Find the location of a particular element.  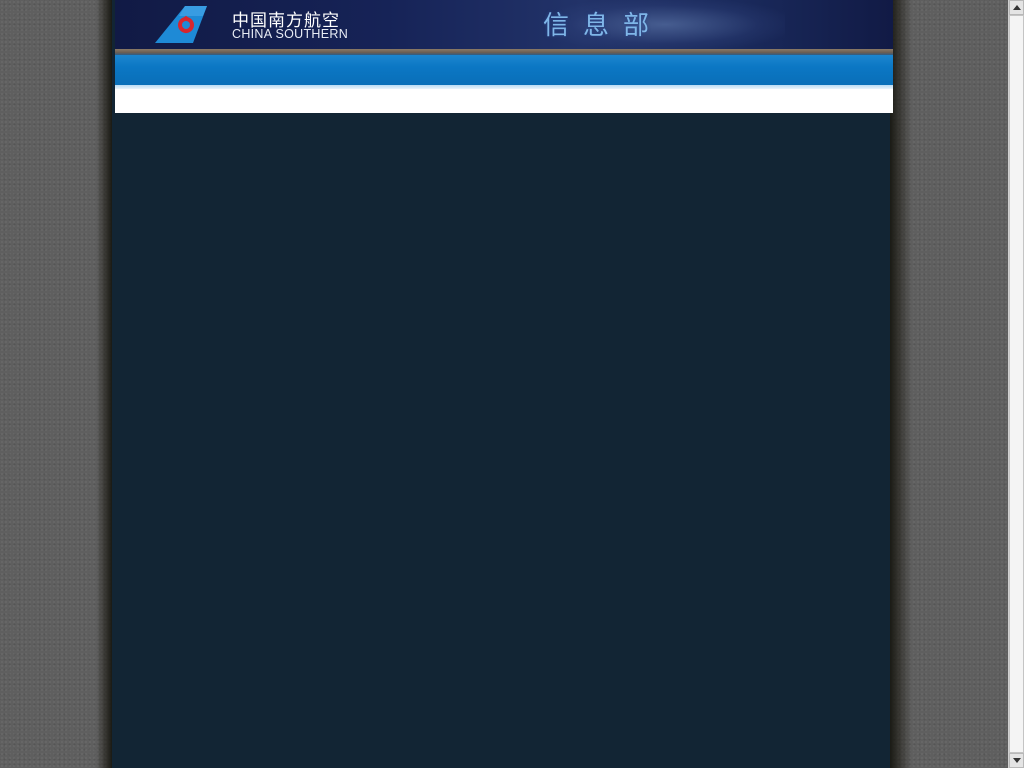

chevron-down-icon is located at coordinates (1016, 760).